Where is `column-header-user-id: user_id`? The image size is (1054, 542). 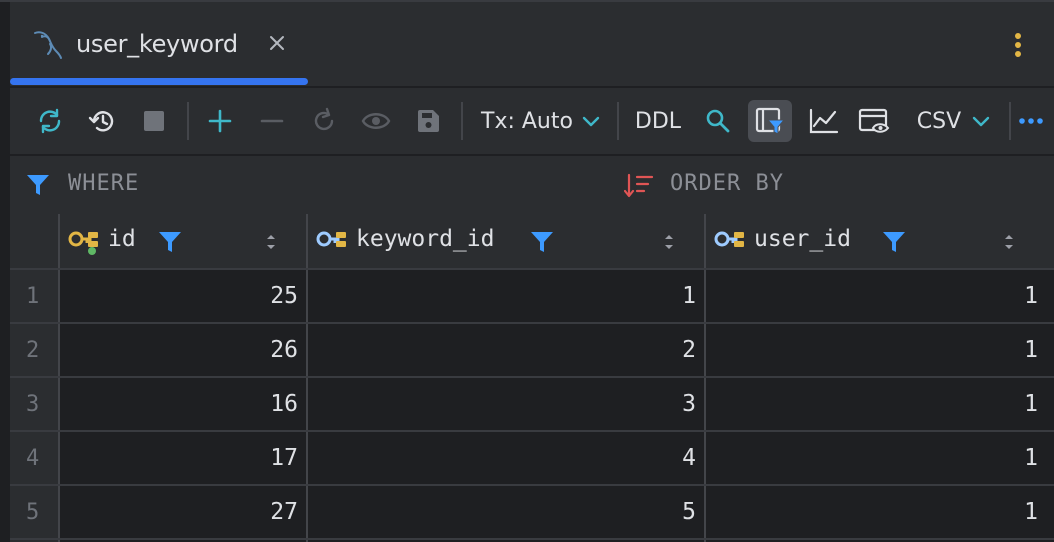 column-header-user-id: user_id is located at coordinates (880, 241).